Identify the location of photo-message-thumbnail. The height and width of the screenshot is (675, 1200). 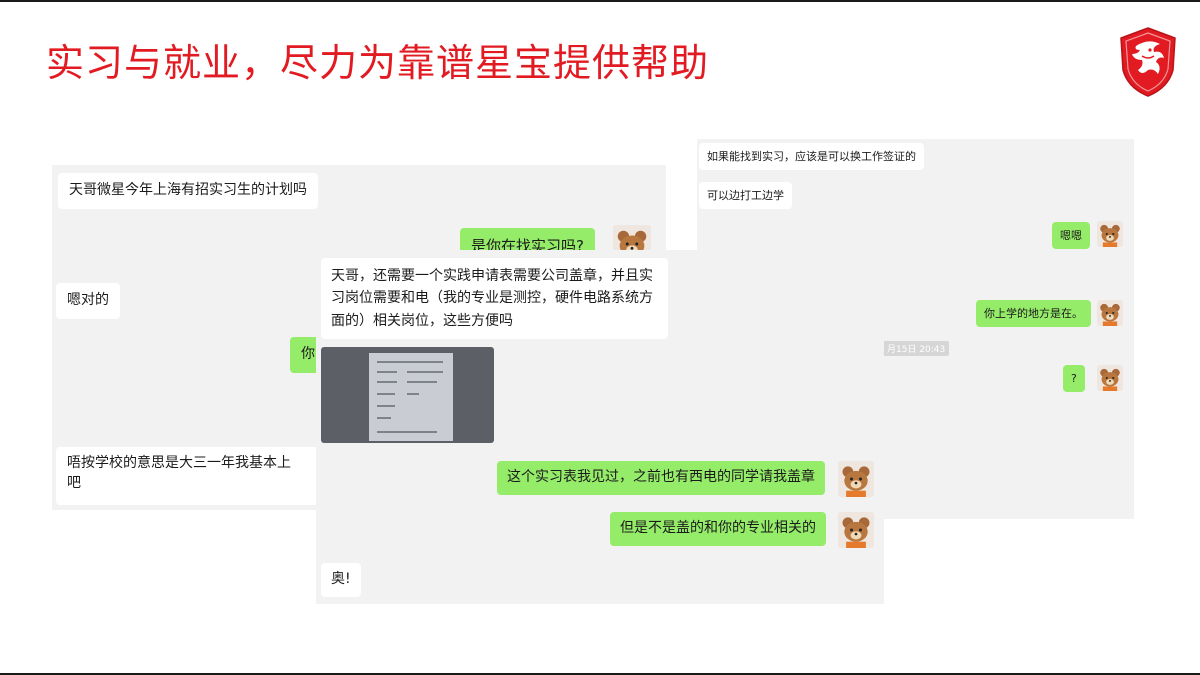
(407, 395).